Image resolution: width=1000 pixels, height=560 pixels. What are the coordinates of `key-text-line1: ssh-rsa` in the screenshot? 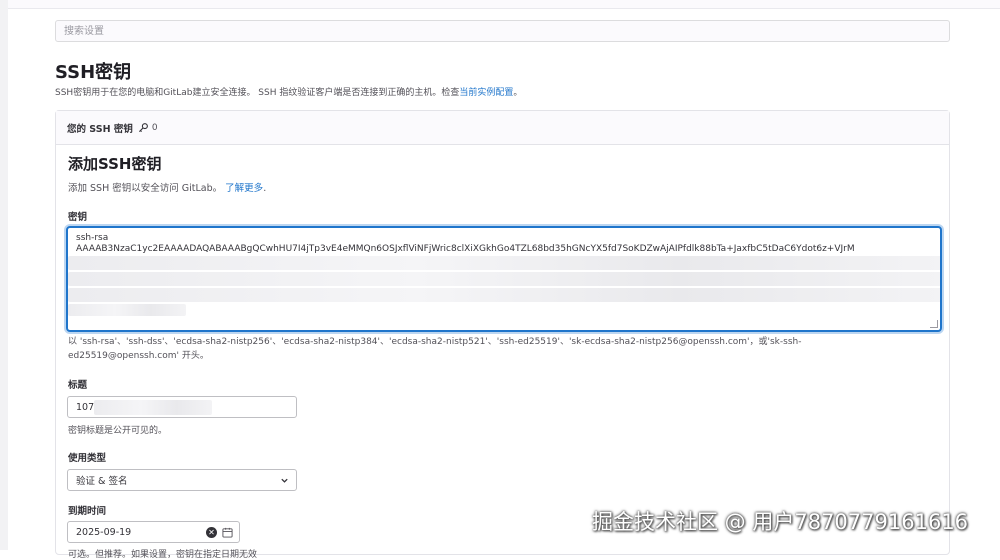 It's located at (92, 238).